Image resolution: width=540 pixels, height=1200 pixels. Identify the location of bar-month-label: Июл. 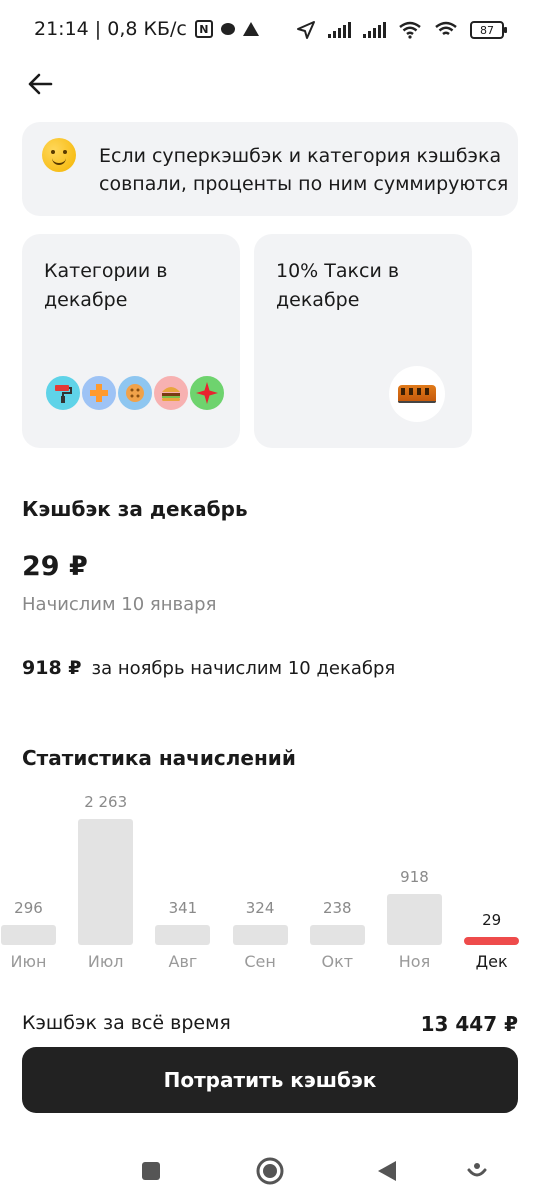
(105, 961).